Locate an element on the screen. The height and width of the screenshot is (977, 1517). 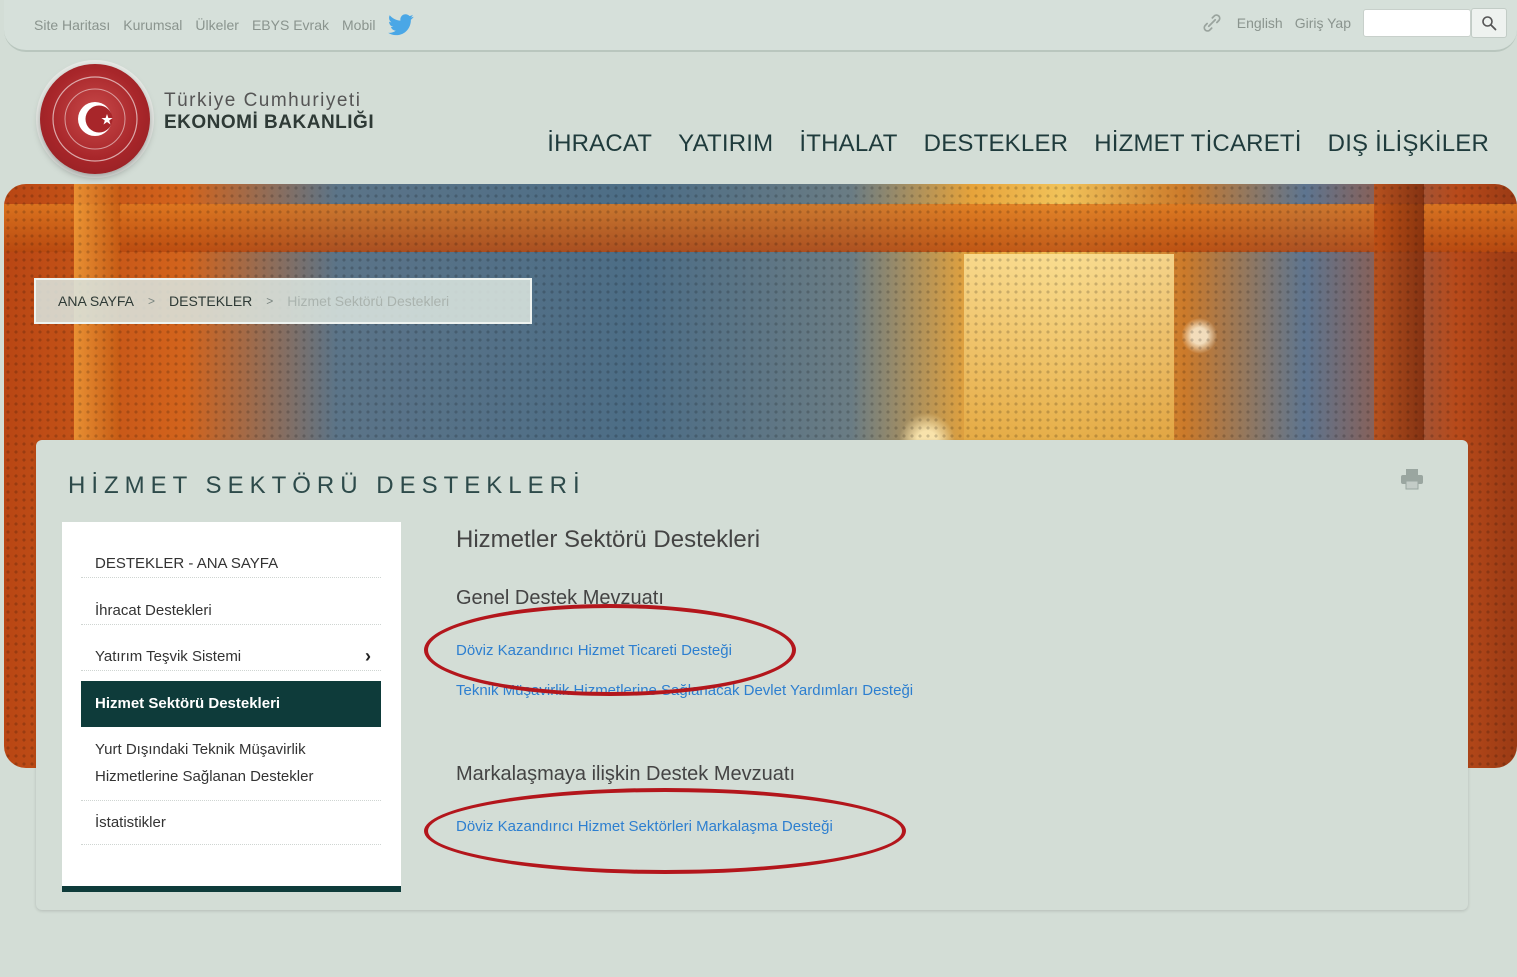
link-icon is located at coordinates (1212, 23).